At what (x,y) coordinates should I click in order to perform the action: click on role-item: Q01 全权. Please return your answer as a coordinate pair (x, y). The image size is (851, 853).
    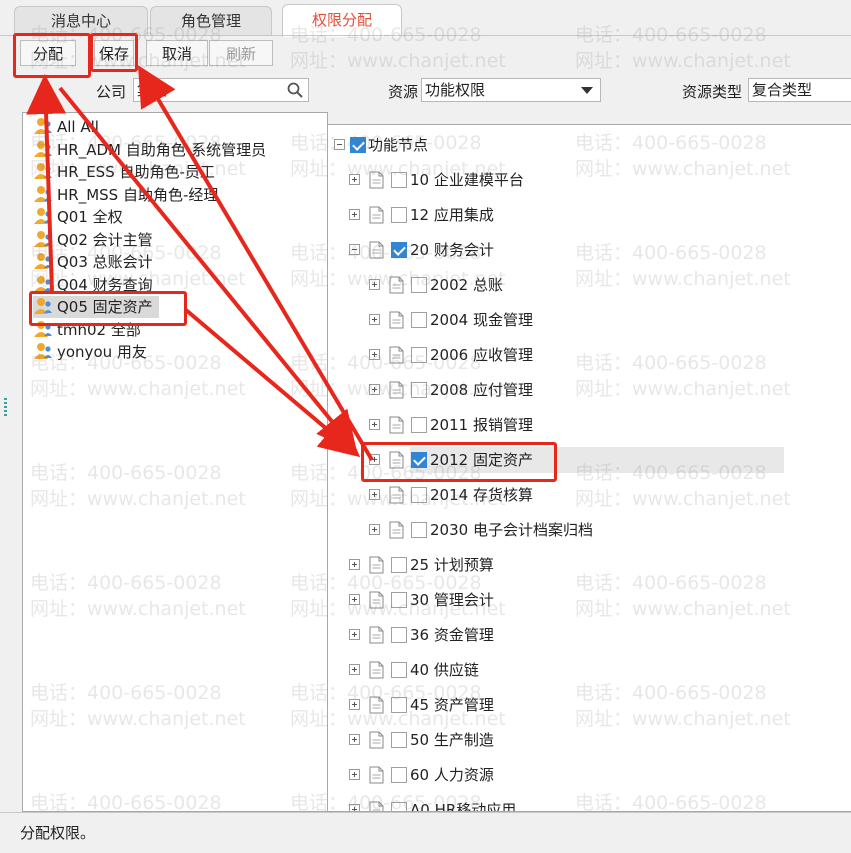
    Looking at the image, I should click on (78, 217).